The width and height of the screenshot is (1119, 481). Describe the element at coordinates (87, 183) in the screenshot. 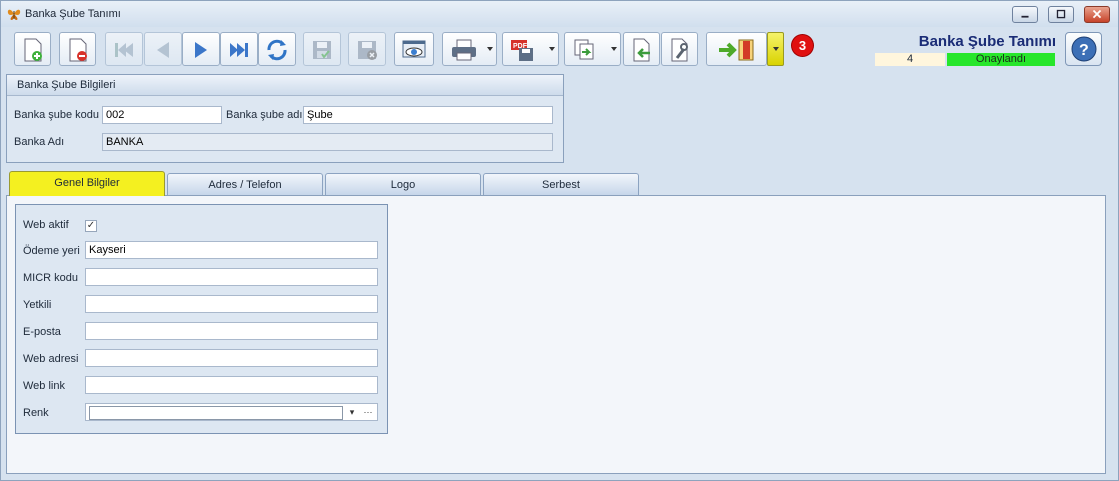

I see `tab-general: Genel Bilgiler` at that location.